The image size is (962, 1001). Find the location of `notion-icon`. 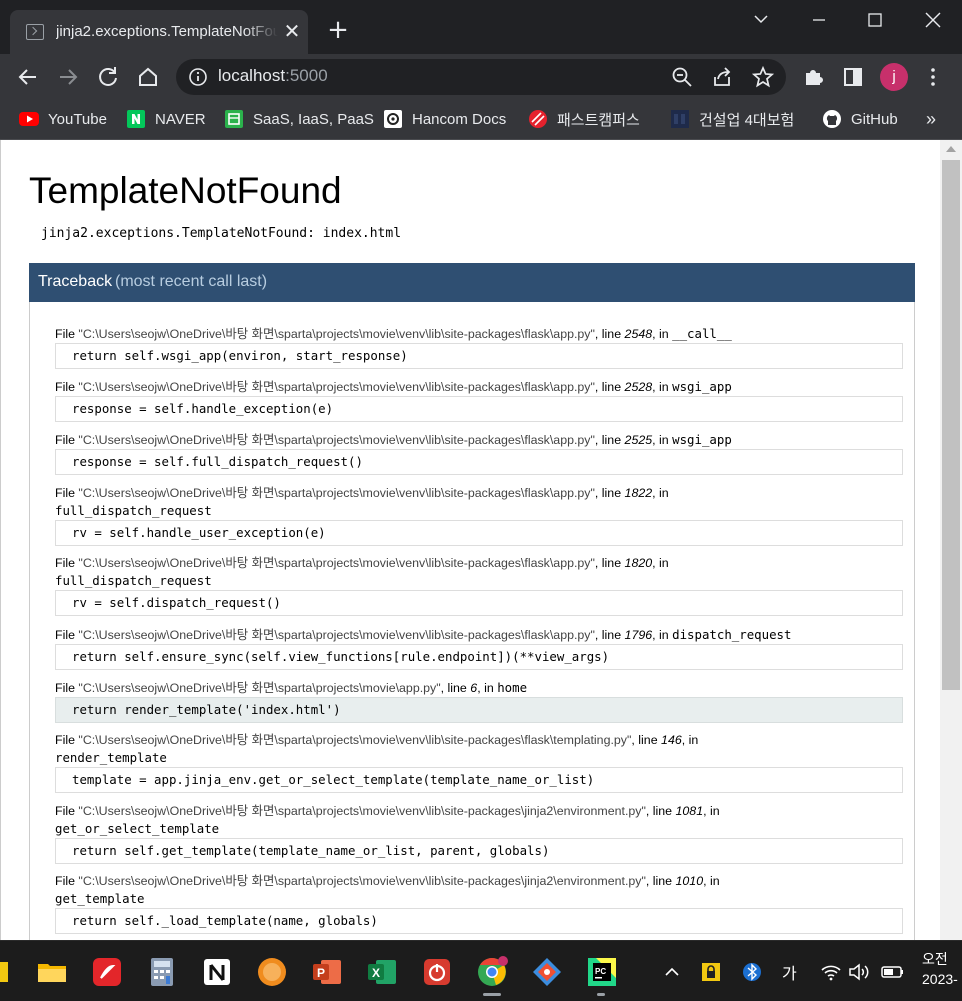

notion-icon is located at coordinates (217, 972).